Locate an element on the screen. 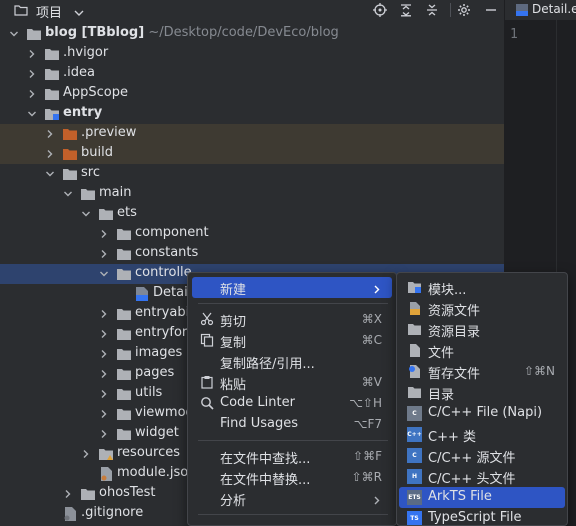  menu-item-shortcut: ⌘C is located at coordinates (371, 340).